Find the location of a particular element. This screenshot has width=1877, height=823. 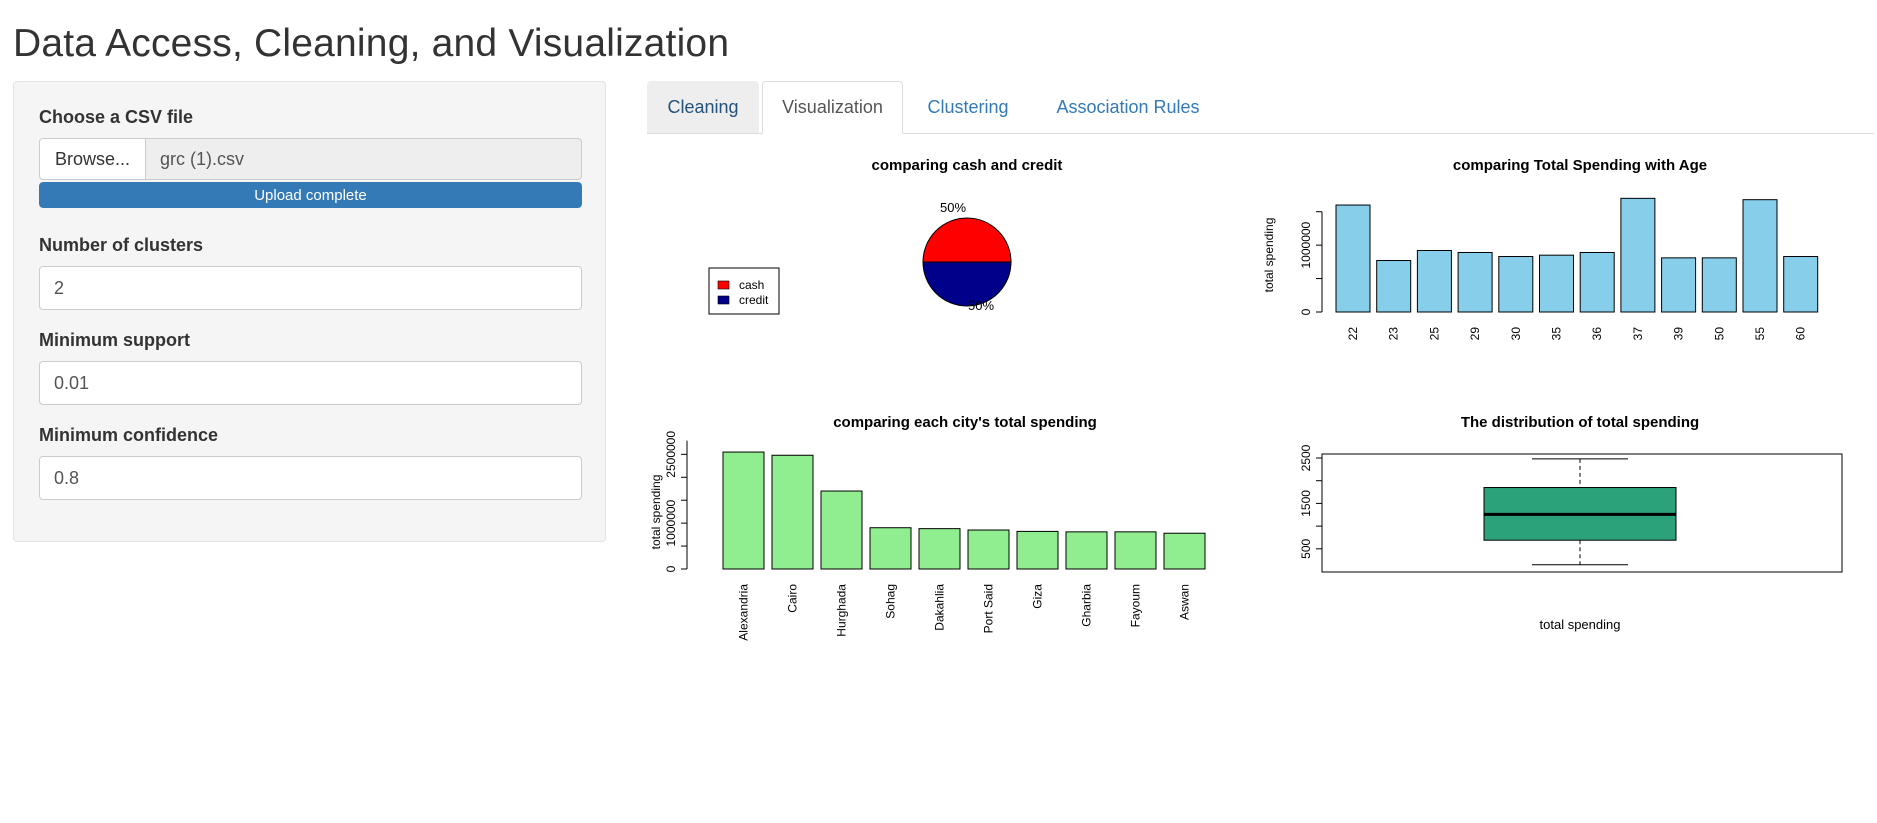

pie-slice-label-credit: 50% is located at coordinates (981, 305).